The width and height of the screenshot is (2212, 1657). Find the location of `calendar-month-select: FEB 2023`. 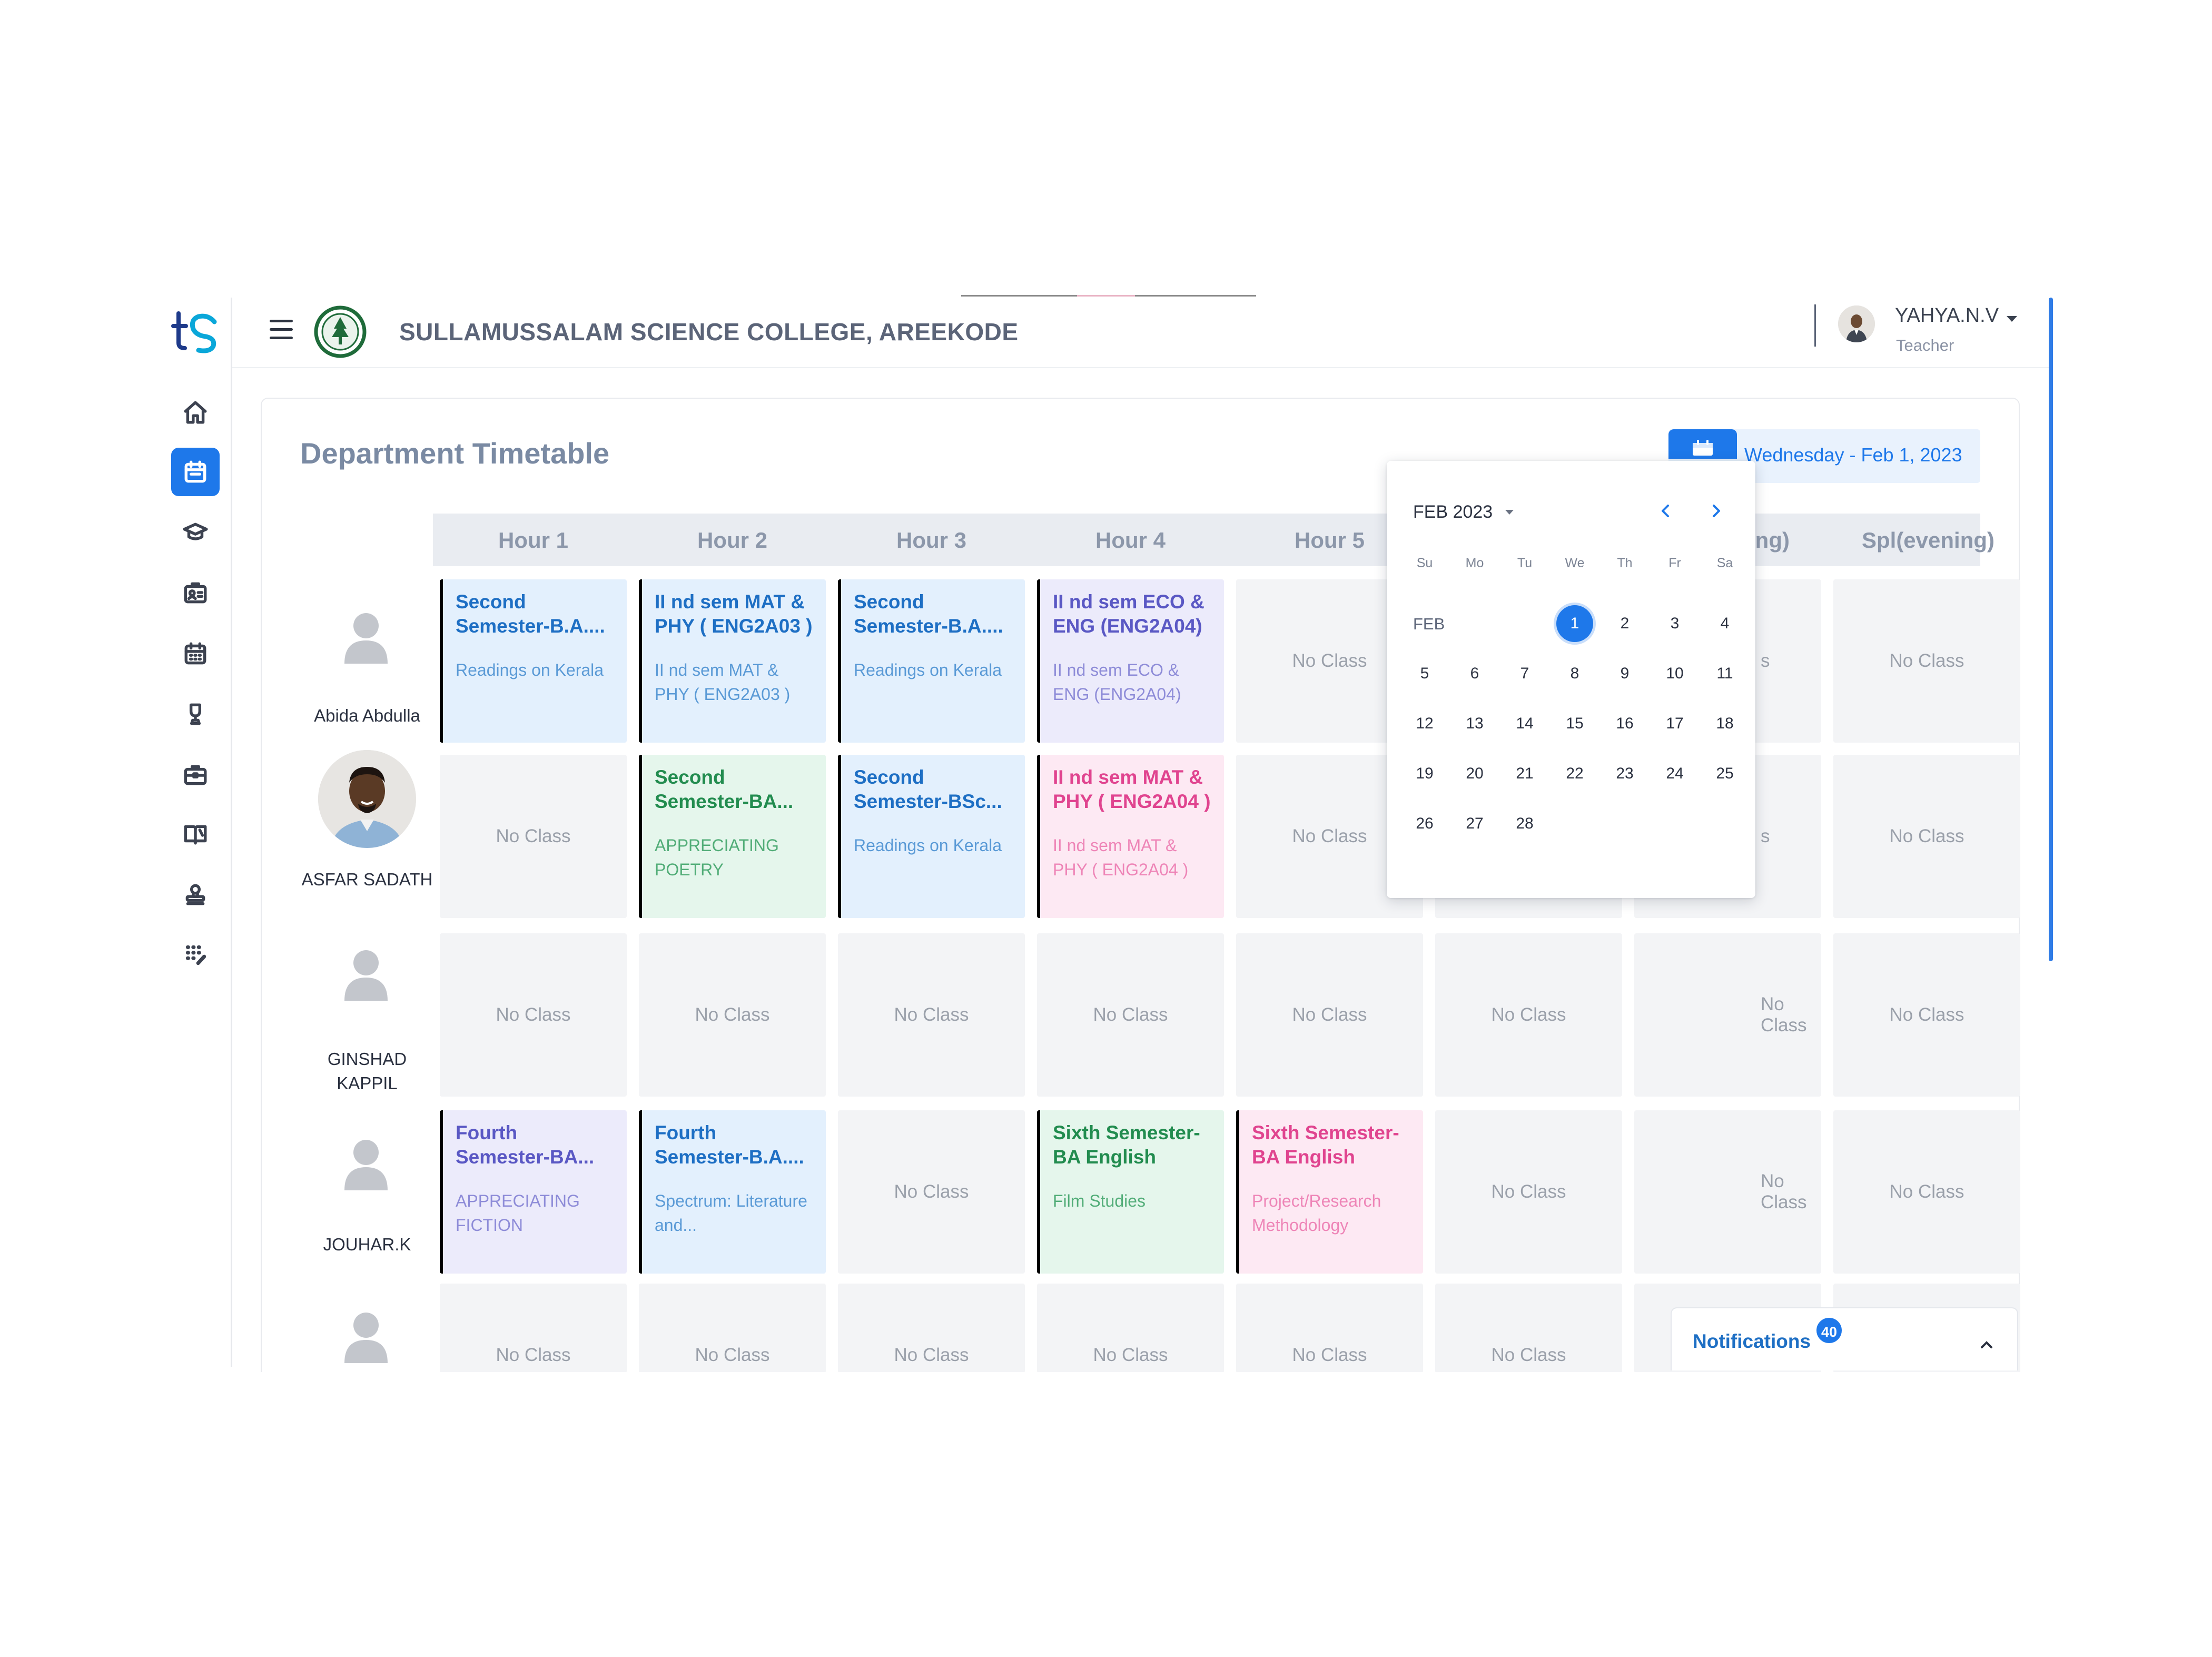

calendar-month-select: FEB 2023 is located at coordinates (1453, 512).